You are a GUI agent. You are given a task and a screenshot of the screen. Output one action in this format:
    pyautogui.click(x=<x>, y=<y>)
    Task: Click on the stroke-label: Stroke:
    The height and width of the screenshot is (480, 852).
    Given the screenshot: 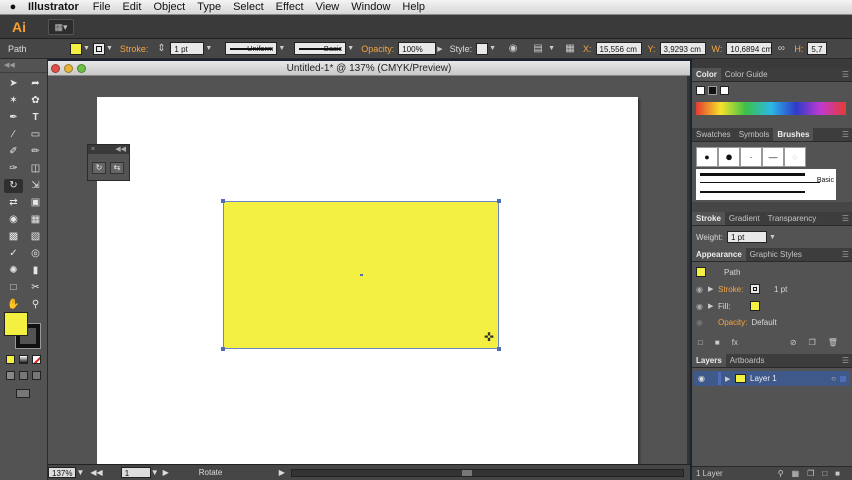 What is the action you would take?
    pyautogui.click(x=134, y=49)
    